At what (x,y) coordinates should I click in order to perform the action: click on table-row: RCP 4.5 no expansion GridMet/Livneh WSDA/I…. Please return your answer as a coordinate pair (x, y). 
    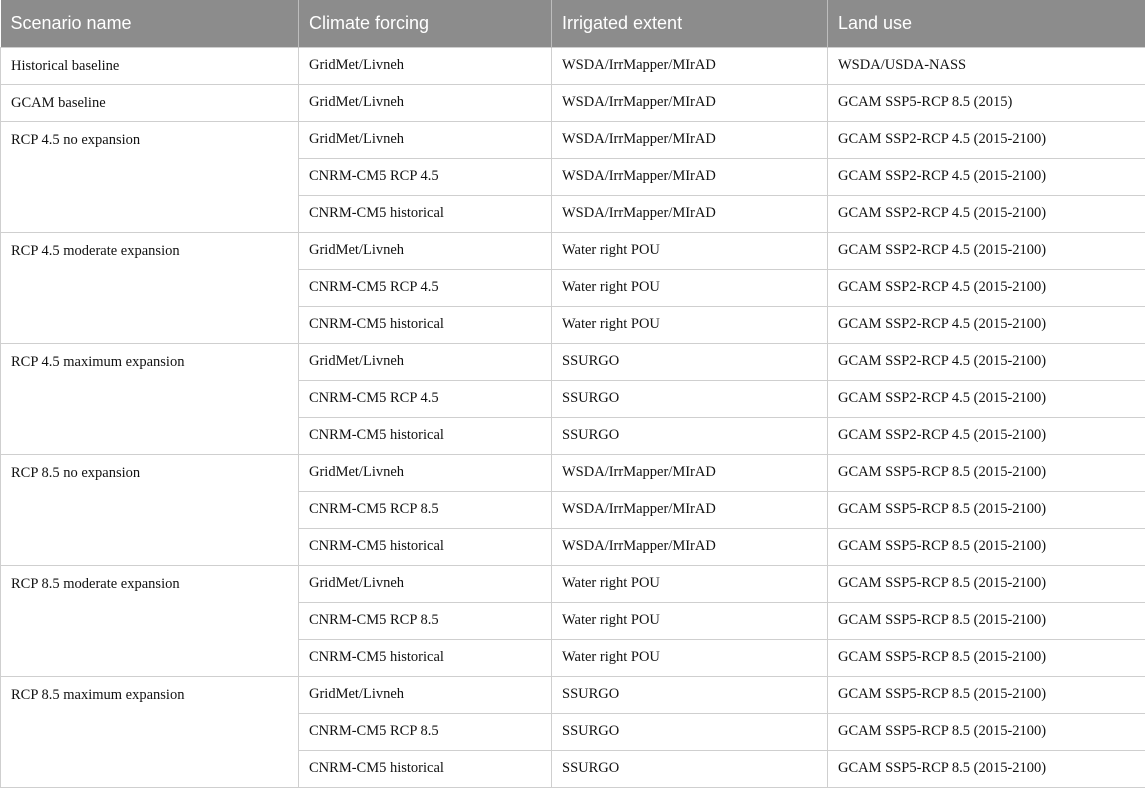
    Looking at the image, I should click on (572, 176).